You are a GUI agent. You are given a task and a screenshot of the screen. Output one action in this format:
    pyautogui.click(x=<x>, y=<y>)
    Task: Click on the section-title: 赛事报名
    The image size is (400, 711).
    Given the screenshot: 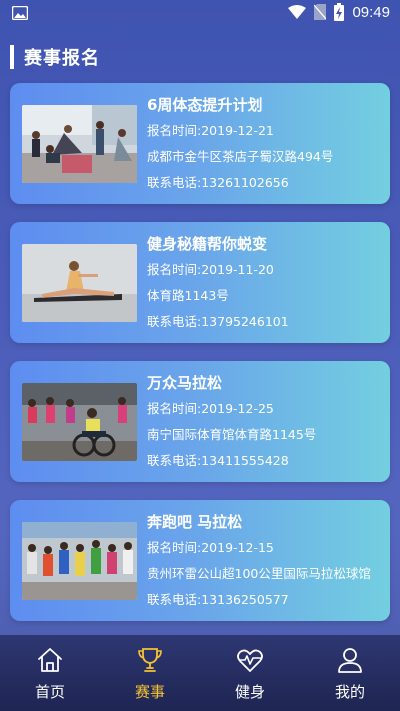 What is the action you would take?
    pyautogui.click(x=62, y=58)
    